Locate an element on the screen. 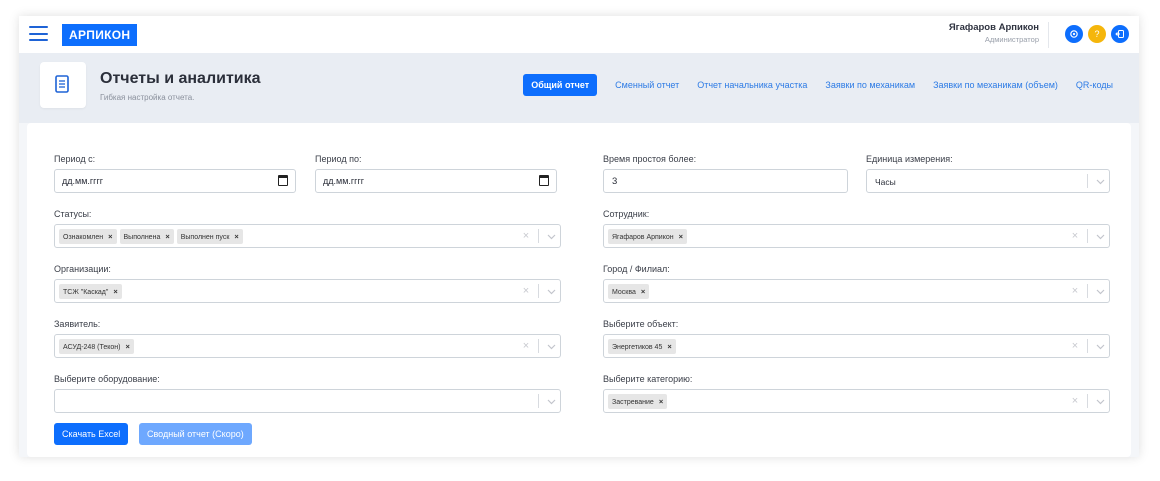 This screenshot has width=1160, height=481. period-to-label: Период по: is located at coordinates (338, 159).